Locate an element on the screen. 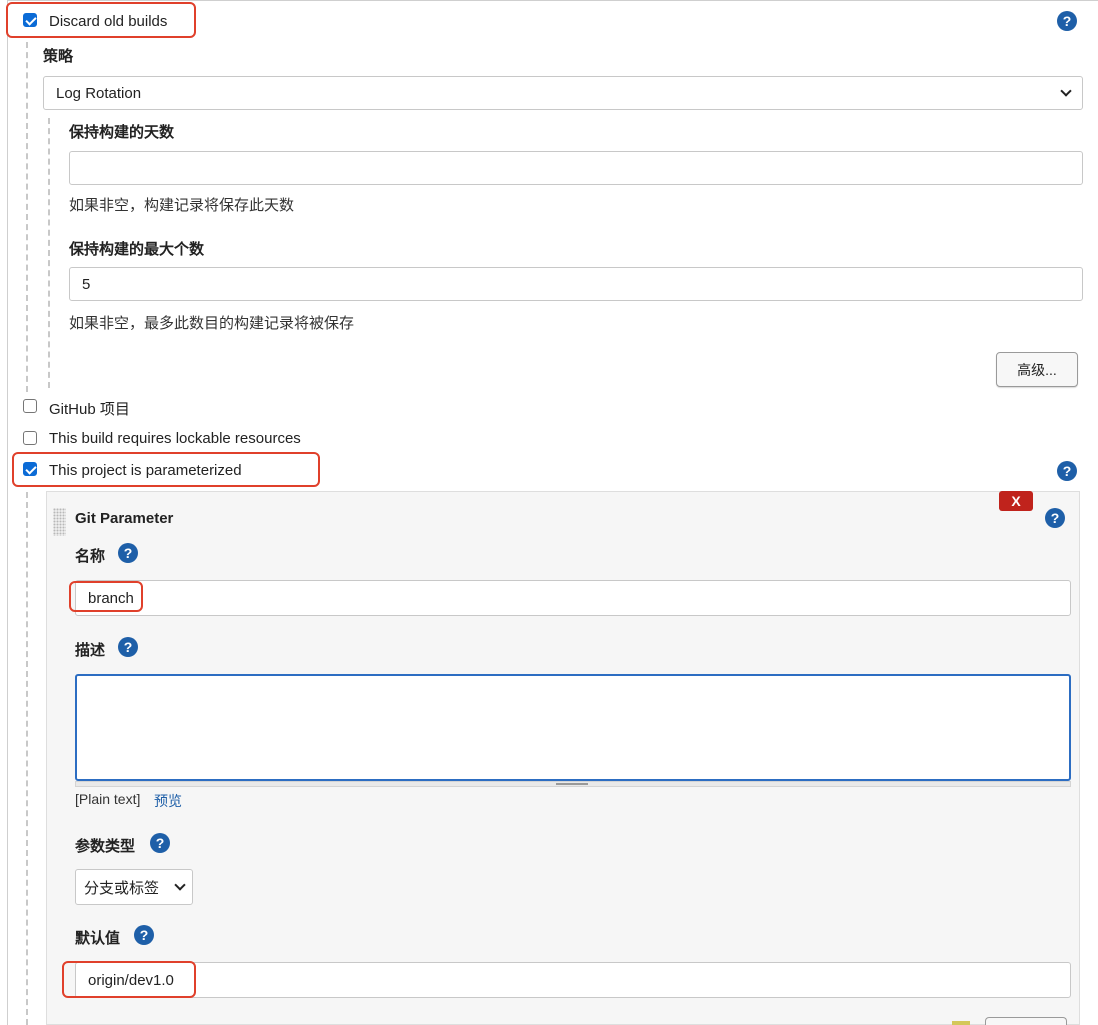  highlight-name-value is located at coordinates (106, 596).